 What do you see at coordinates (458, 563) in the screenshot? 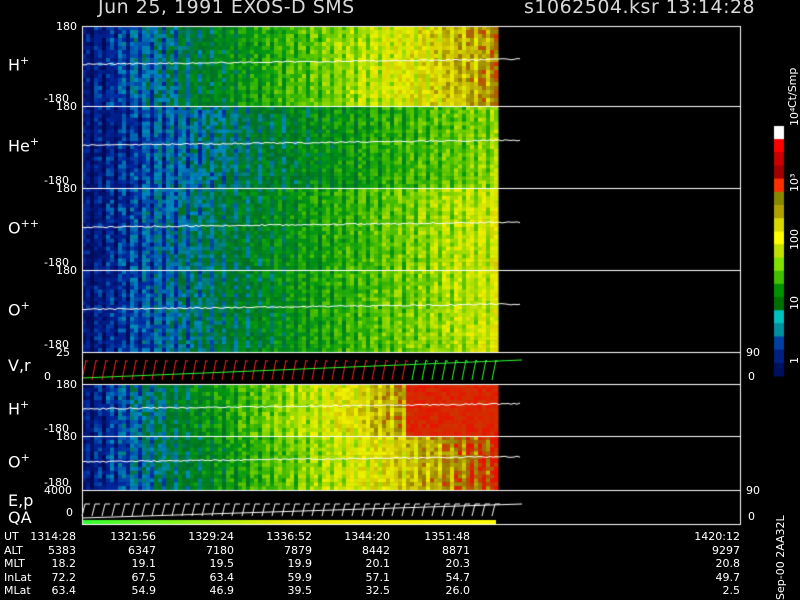
I see `table-cell: 20.3` at bounding box center [458, 563].